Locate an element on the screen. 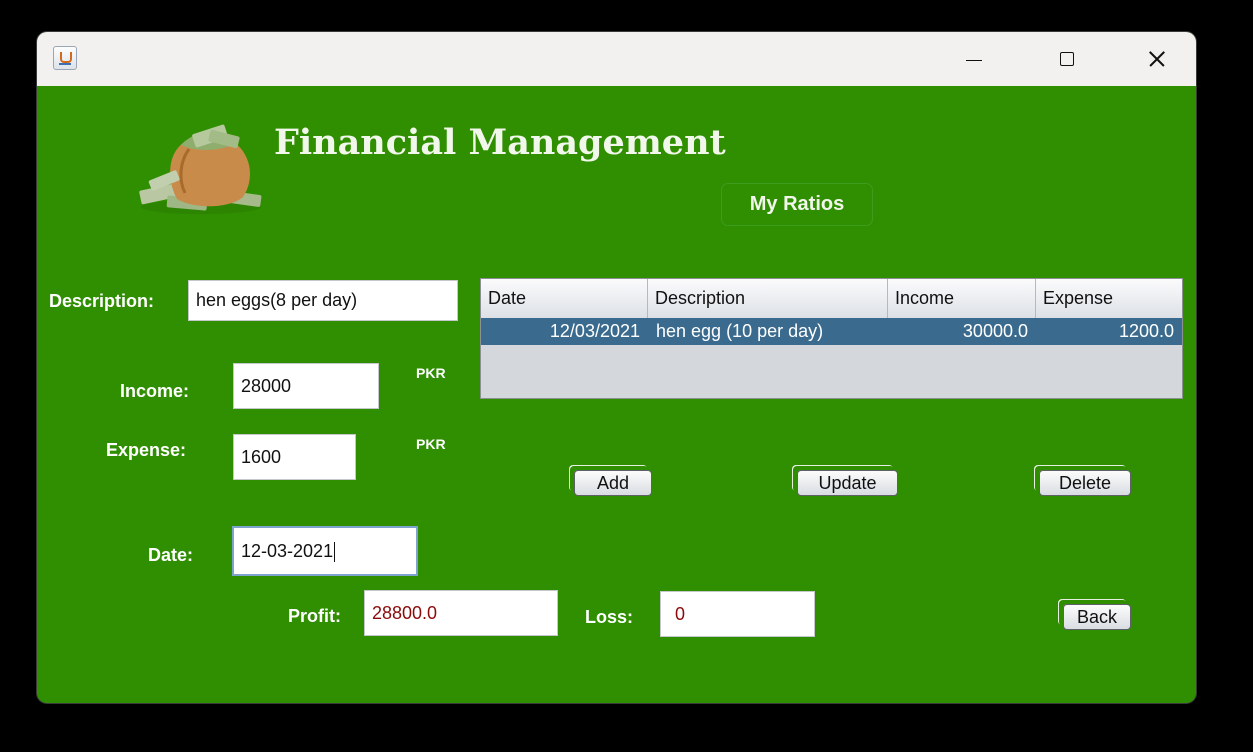 The image size is (1253, 752). add-button: Add is located at coordinates (613, 483).